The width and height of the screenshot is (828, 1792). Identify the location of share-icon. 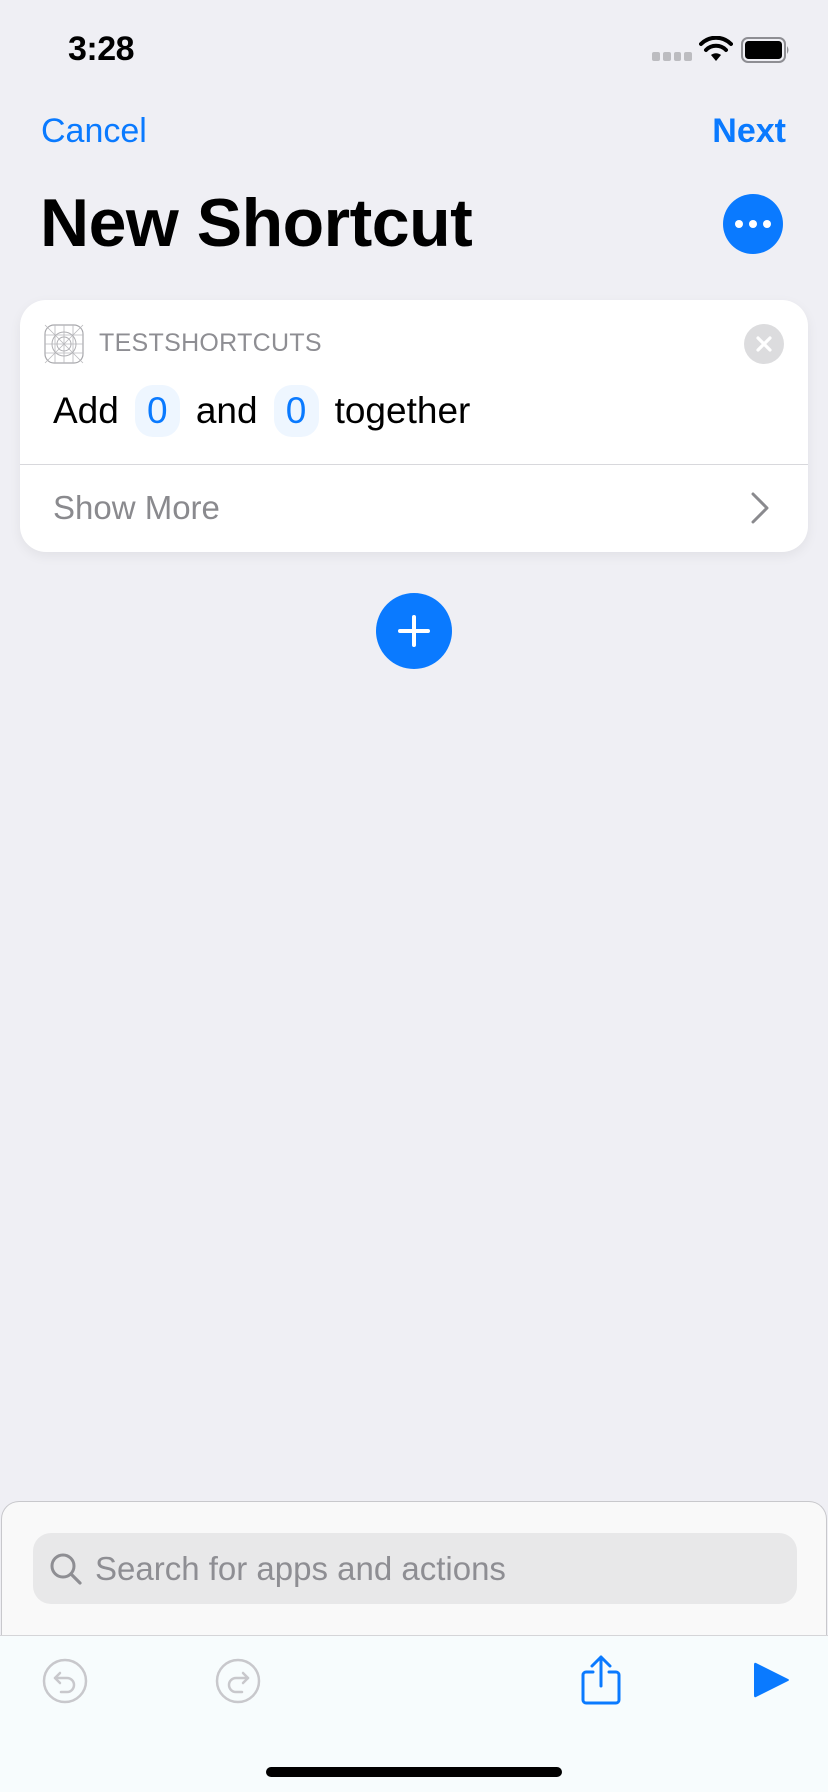
(601, 1680).